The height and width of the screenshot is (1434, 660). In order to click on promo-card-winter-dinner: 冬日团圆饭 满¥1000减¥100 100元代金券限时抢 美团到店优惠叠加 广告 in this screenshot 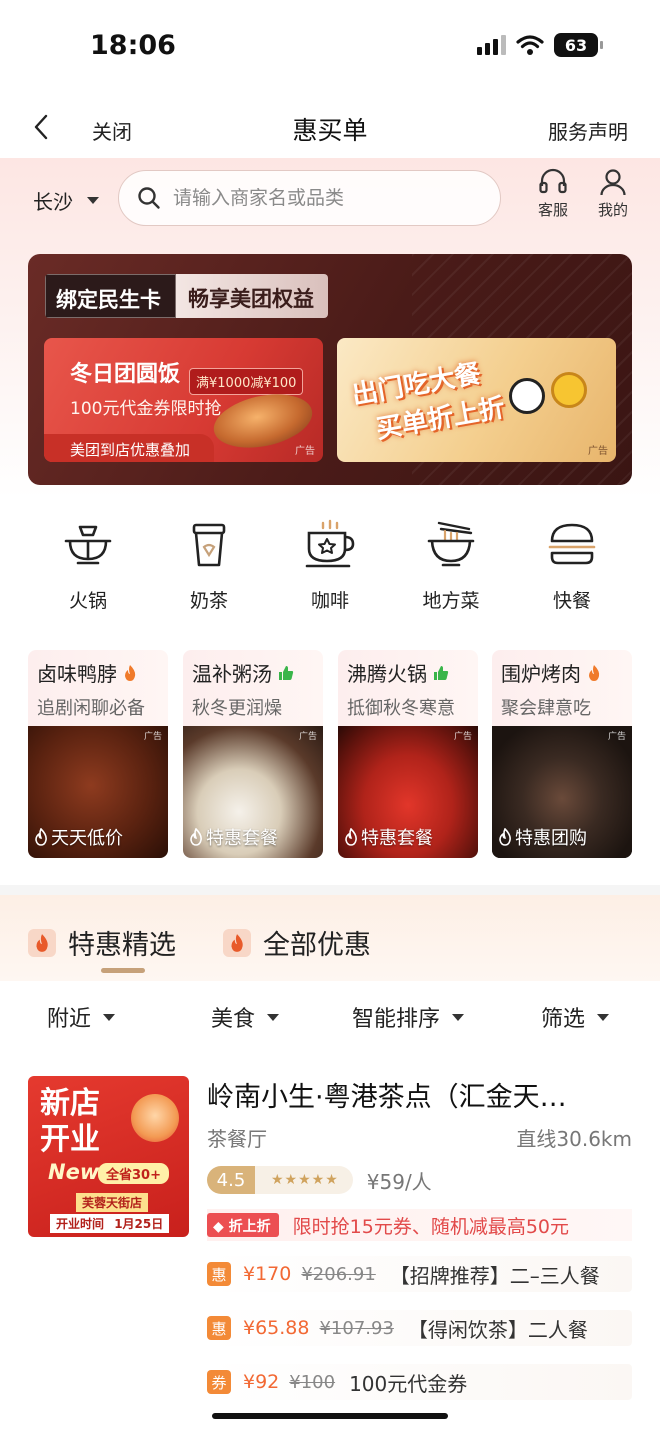, I will do `click(183, 400)`.